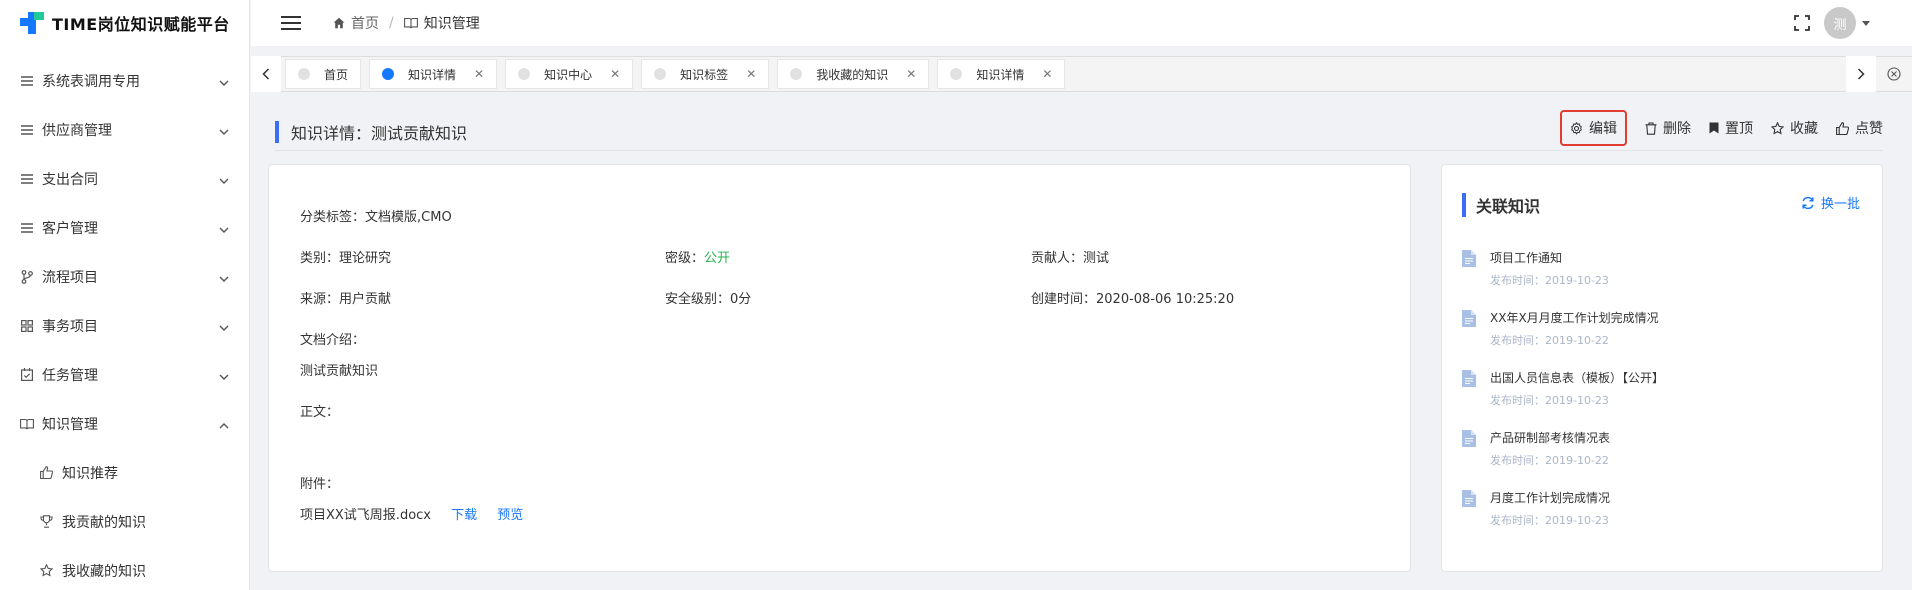 This screenshot has height=590, width=1912. What do you see at coordinates (1866, 23) in the screenshot?
I see `caret-down-icon` at bounding box center [1866, 23].